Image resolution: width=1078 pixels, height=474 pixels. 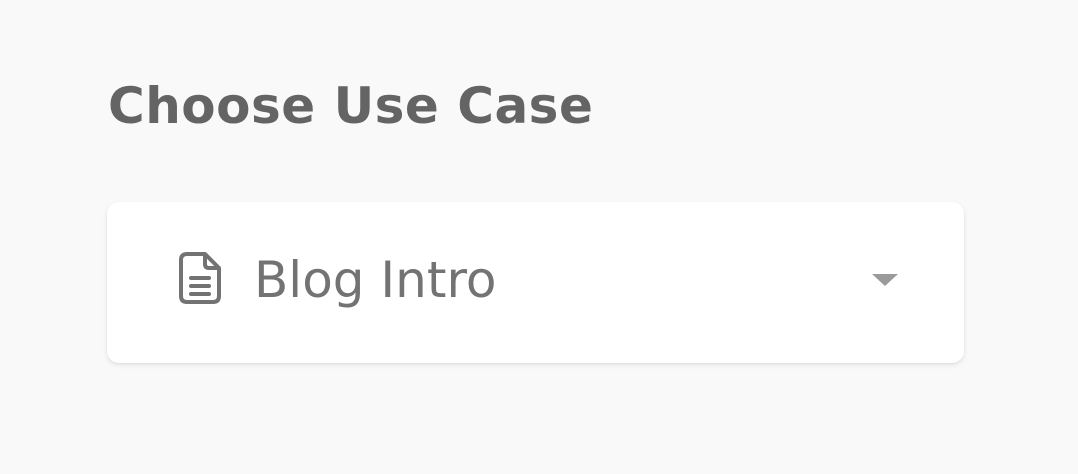 I want to click on page-title: Choose Use Case, so click(x=351, y=106).